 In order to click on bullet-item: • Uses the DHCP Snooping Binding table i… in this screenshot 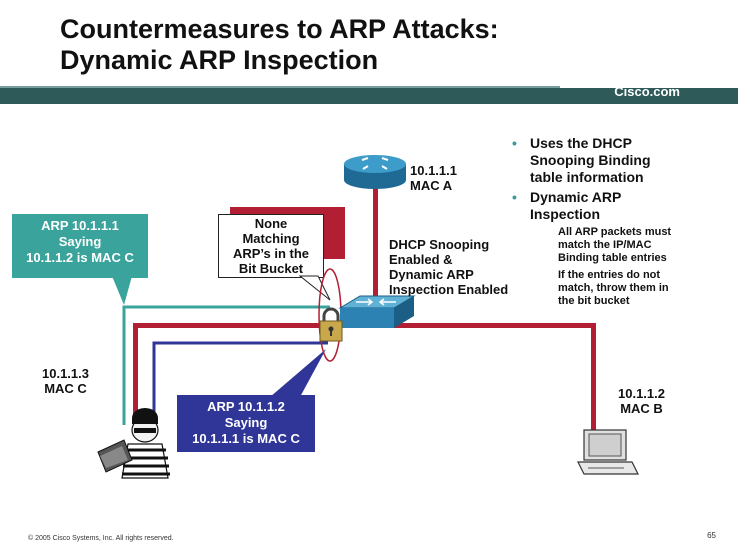, I will do `click(619, 160)`.